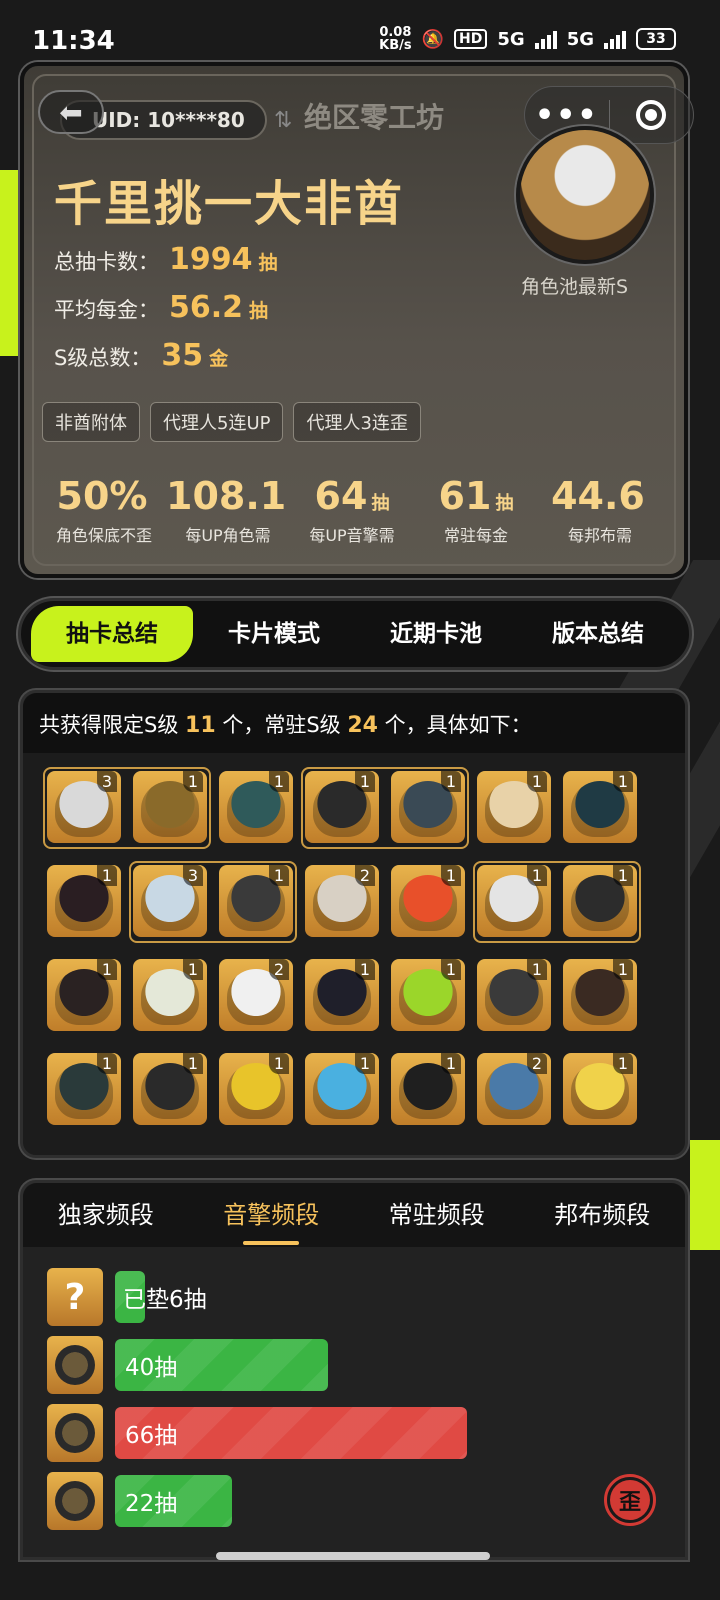 Image resolution: width=720 pixels, height=1600 pixels. I want to click on tab-pull-summary: 抽卡总结, so click(112, 634).